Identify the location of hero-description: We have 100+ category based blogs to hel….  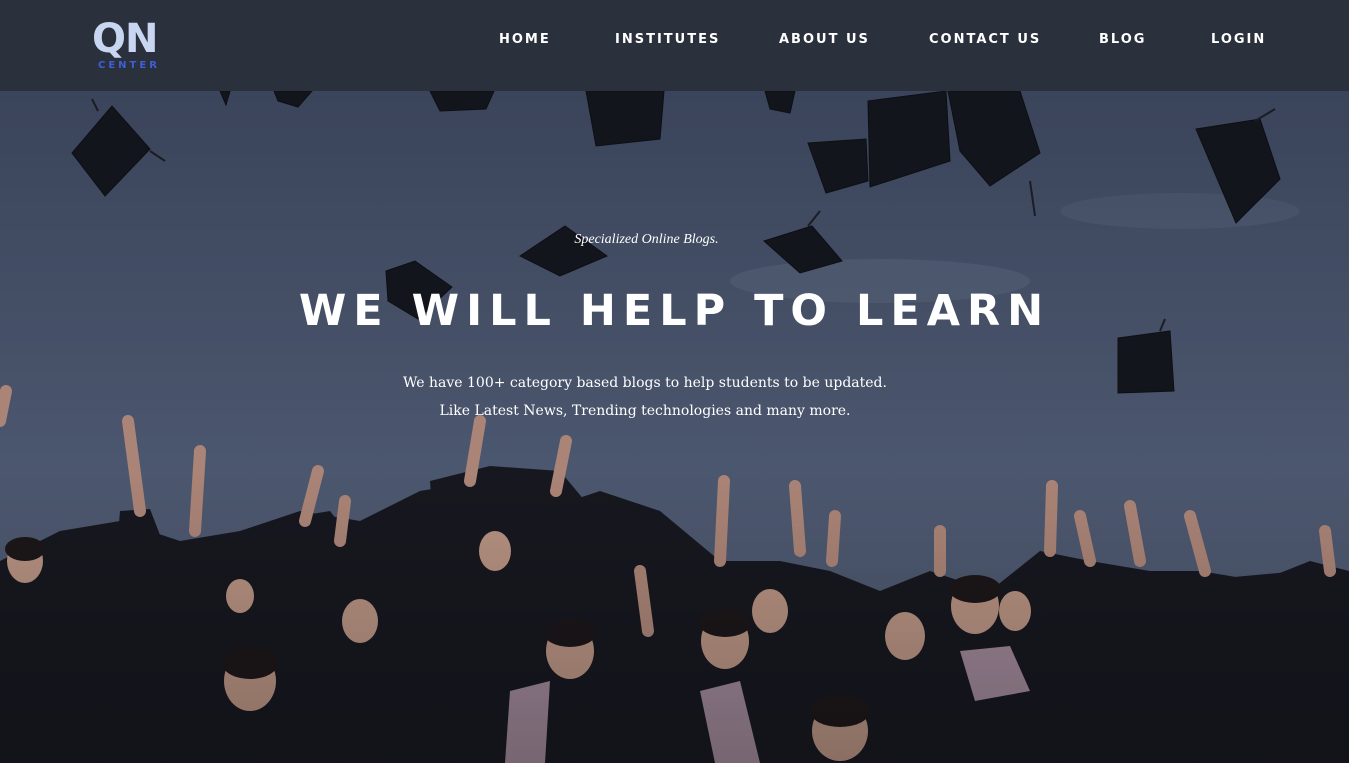
(645, 397).